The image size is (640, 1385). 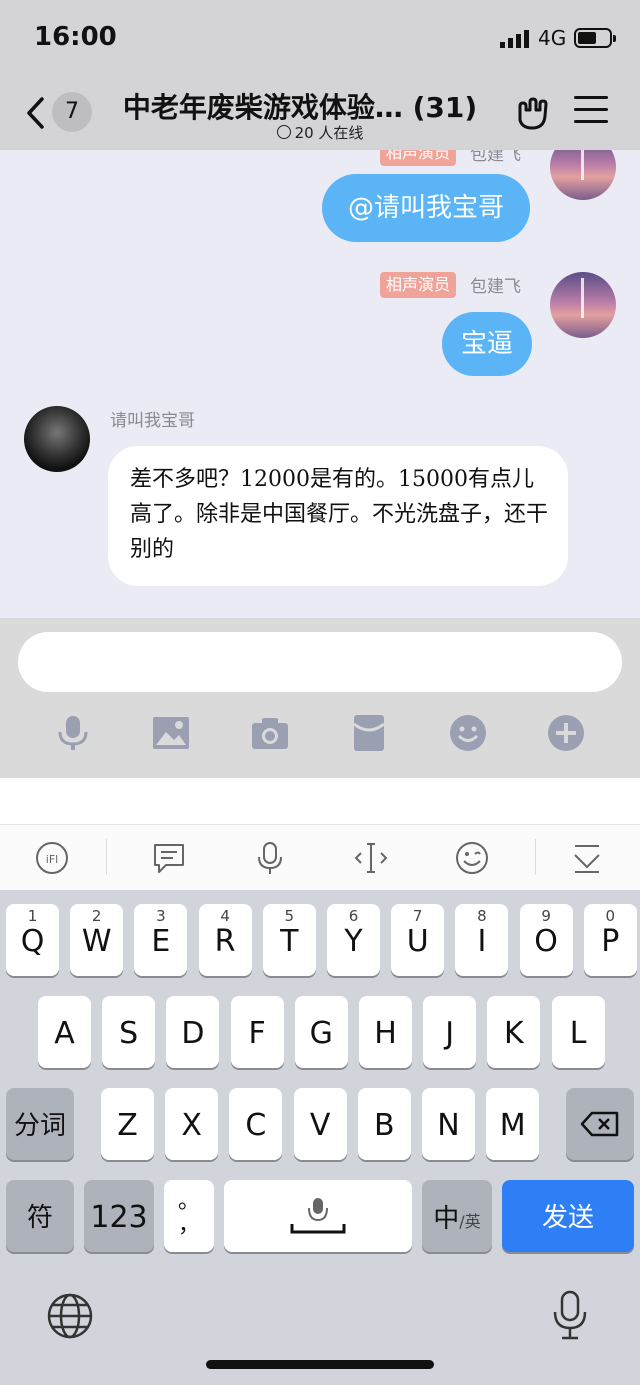 What do you see at coordinates (152, 421) in the screenshot?
I see `sender-name: 请叫我宝哥` at bounding box center [152, 421].